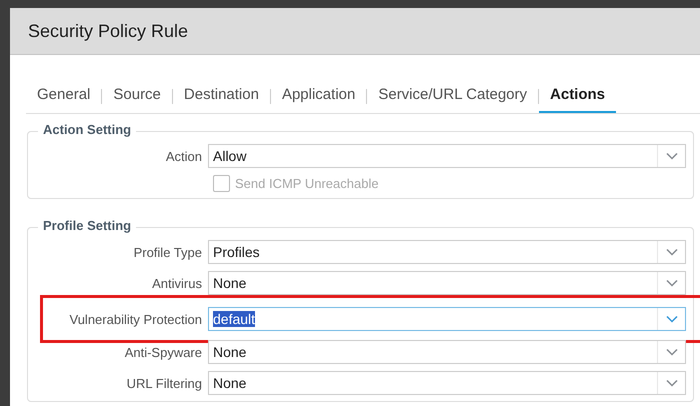 The image size is (700, 406). Describe the element at coordinates (177, 283) in the screenshot. I see `field-label: Antivirus` at that location.